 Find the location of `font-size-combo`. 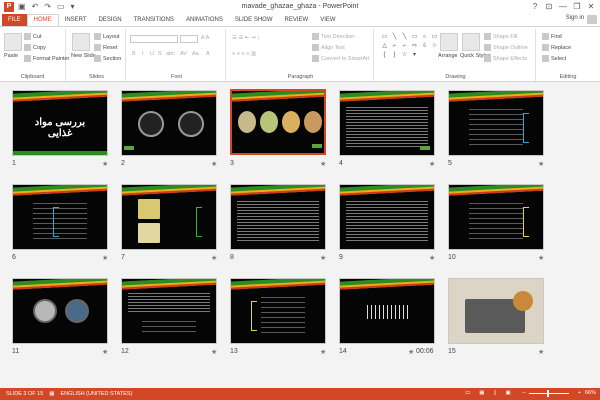

font-size-combo is located at coordinates (189, 39).